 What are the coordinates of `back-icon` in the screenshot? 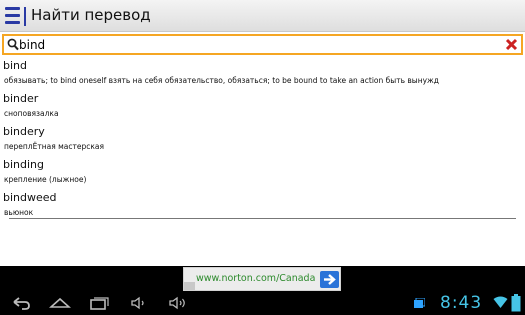 It's located at (21, 303).